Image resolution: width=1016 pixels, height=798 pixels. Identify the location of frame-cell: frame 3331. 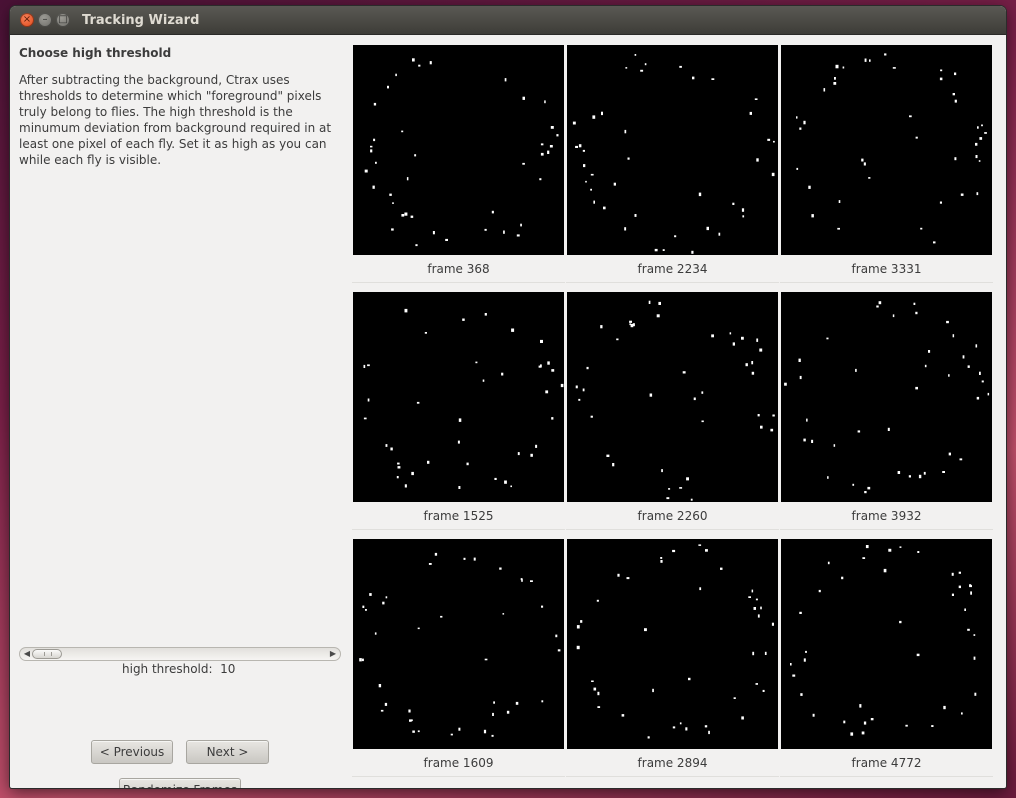
(886, 159).